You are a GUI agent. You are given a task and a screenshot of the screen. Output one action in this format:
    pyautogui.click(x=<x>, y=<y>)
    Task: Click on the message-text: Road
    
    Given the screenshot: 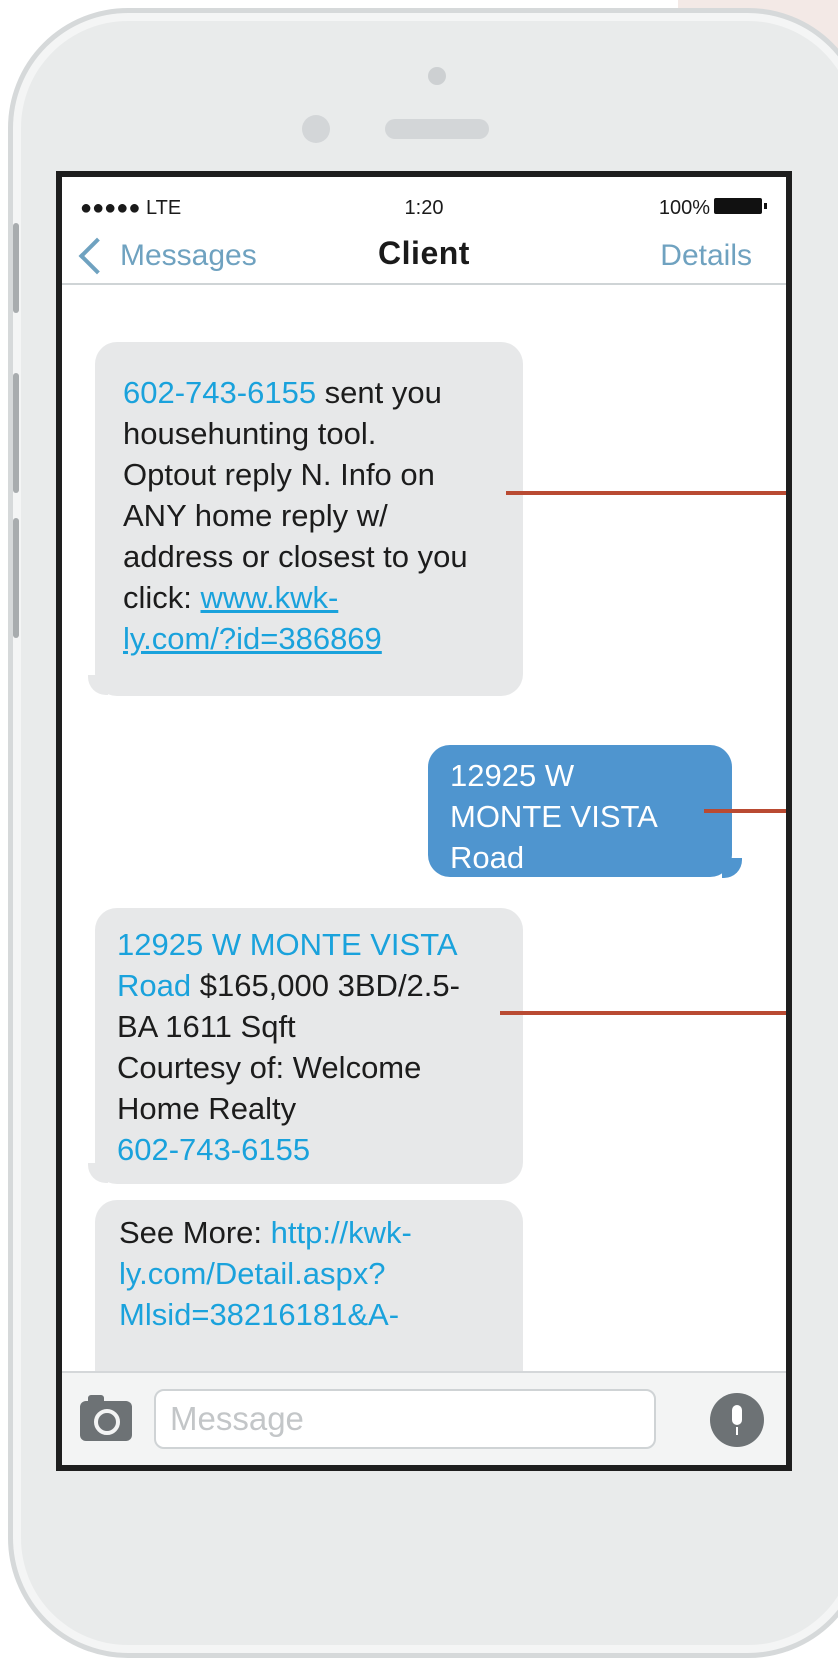 What is the action you would take?
    pyautogui.click(x=487, y=857)
    